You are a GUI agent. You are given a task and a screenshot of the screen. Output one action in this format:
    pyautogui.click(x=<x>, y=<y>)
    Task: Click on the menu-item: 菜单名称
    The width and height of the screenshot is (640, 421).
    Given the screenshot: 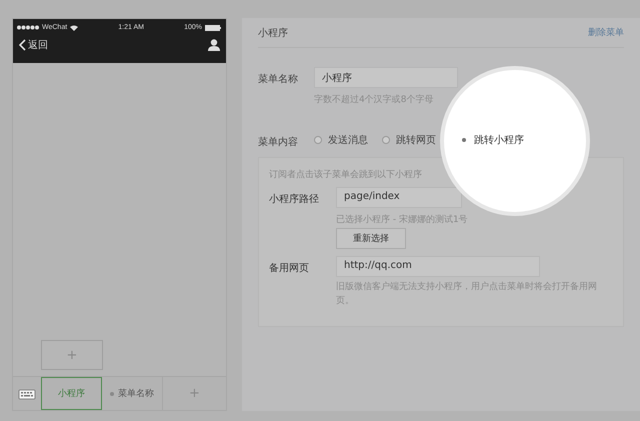 What is the action you would take?
    pyautogui.click(x=132, y=393)
    